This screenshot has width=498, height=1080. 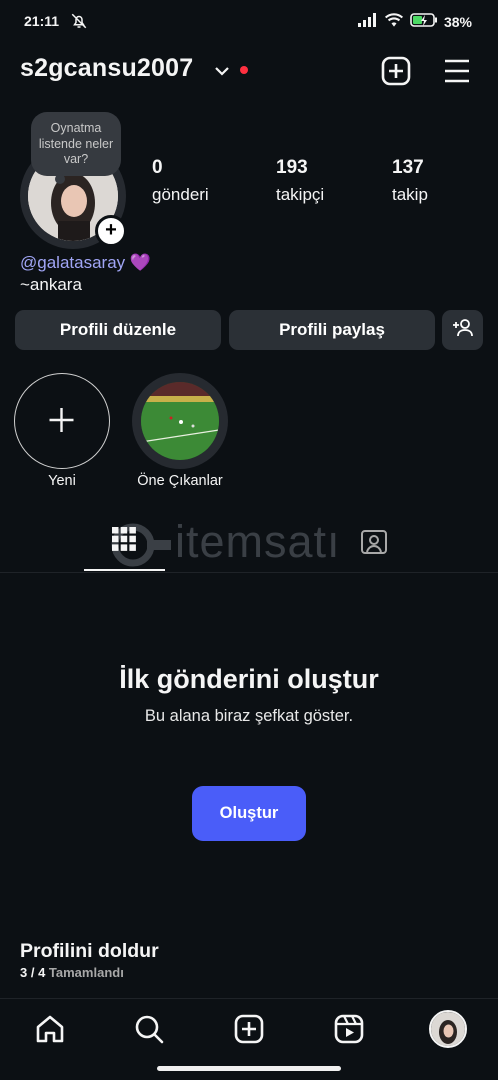 I want to click on active-tab-indicator, so click(x=124, y=570).